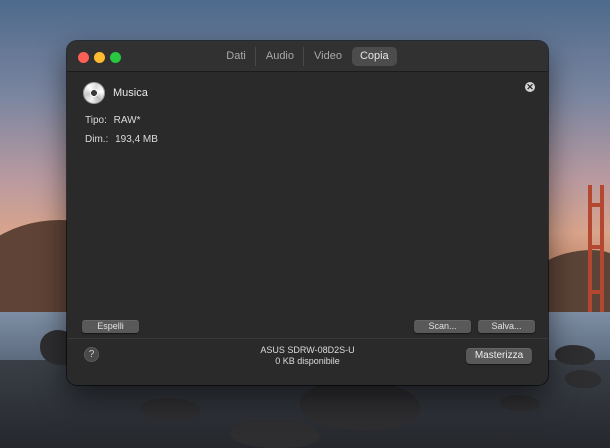 The image size is (610, 448). What do you see at coordinates (94, 93) in the screenshot?
I see `cd-disc-icon` at bounding box center [94, 93].